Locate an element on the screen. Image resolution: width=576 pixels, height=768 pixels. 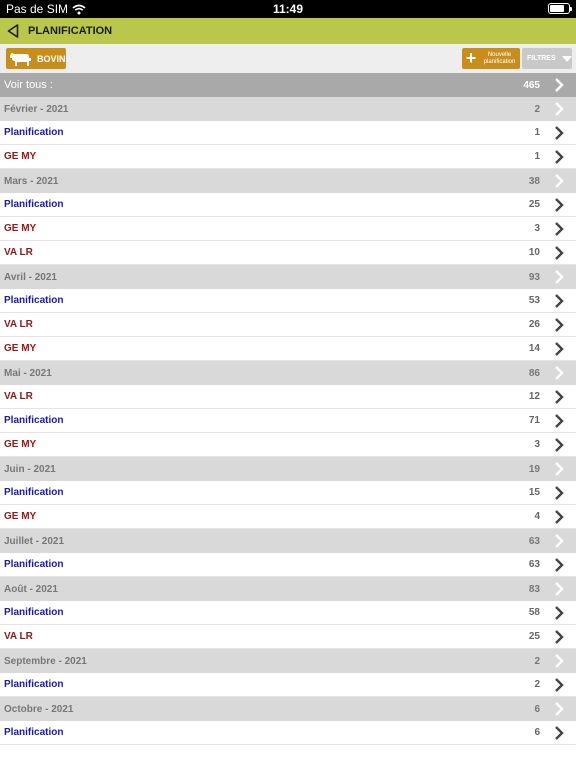
toolbar: BOVIN + Nouvelle planification FILTRES is located at coordinates (288, 58).